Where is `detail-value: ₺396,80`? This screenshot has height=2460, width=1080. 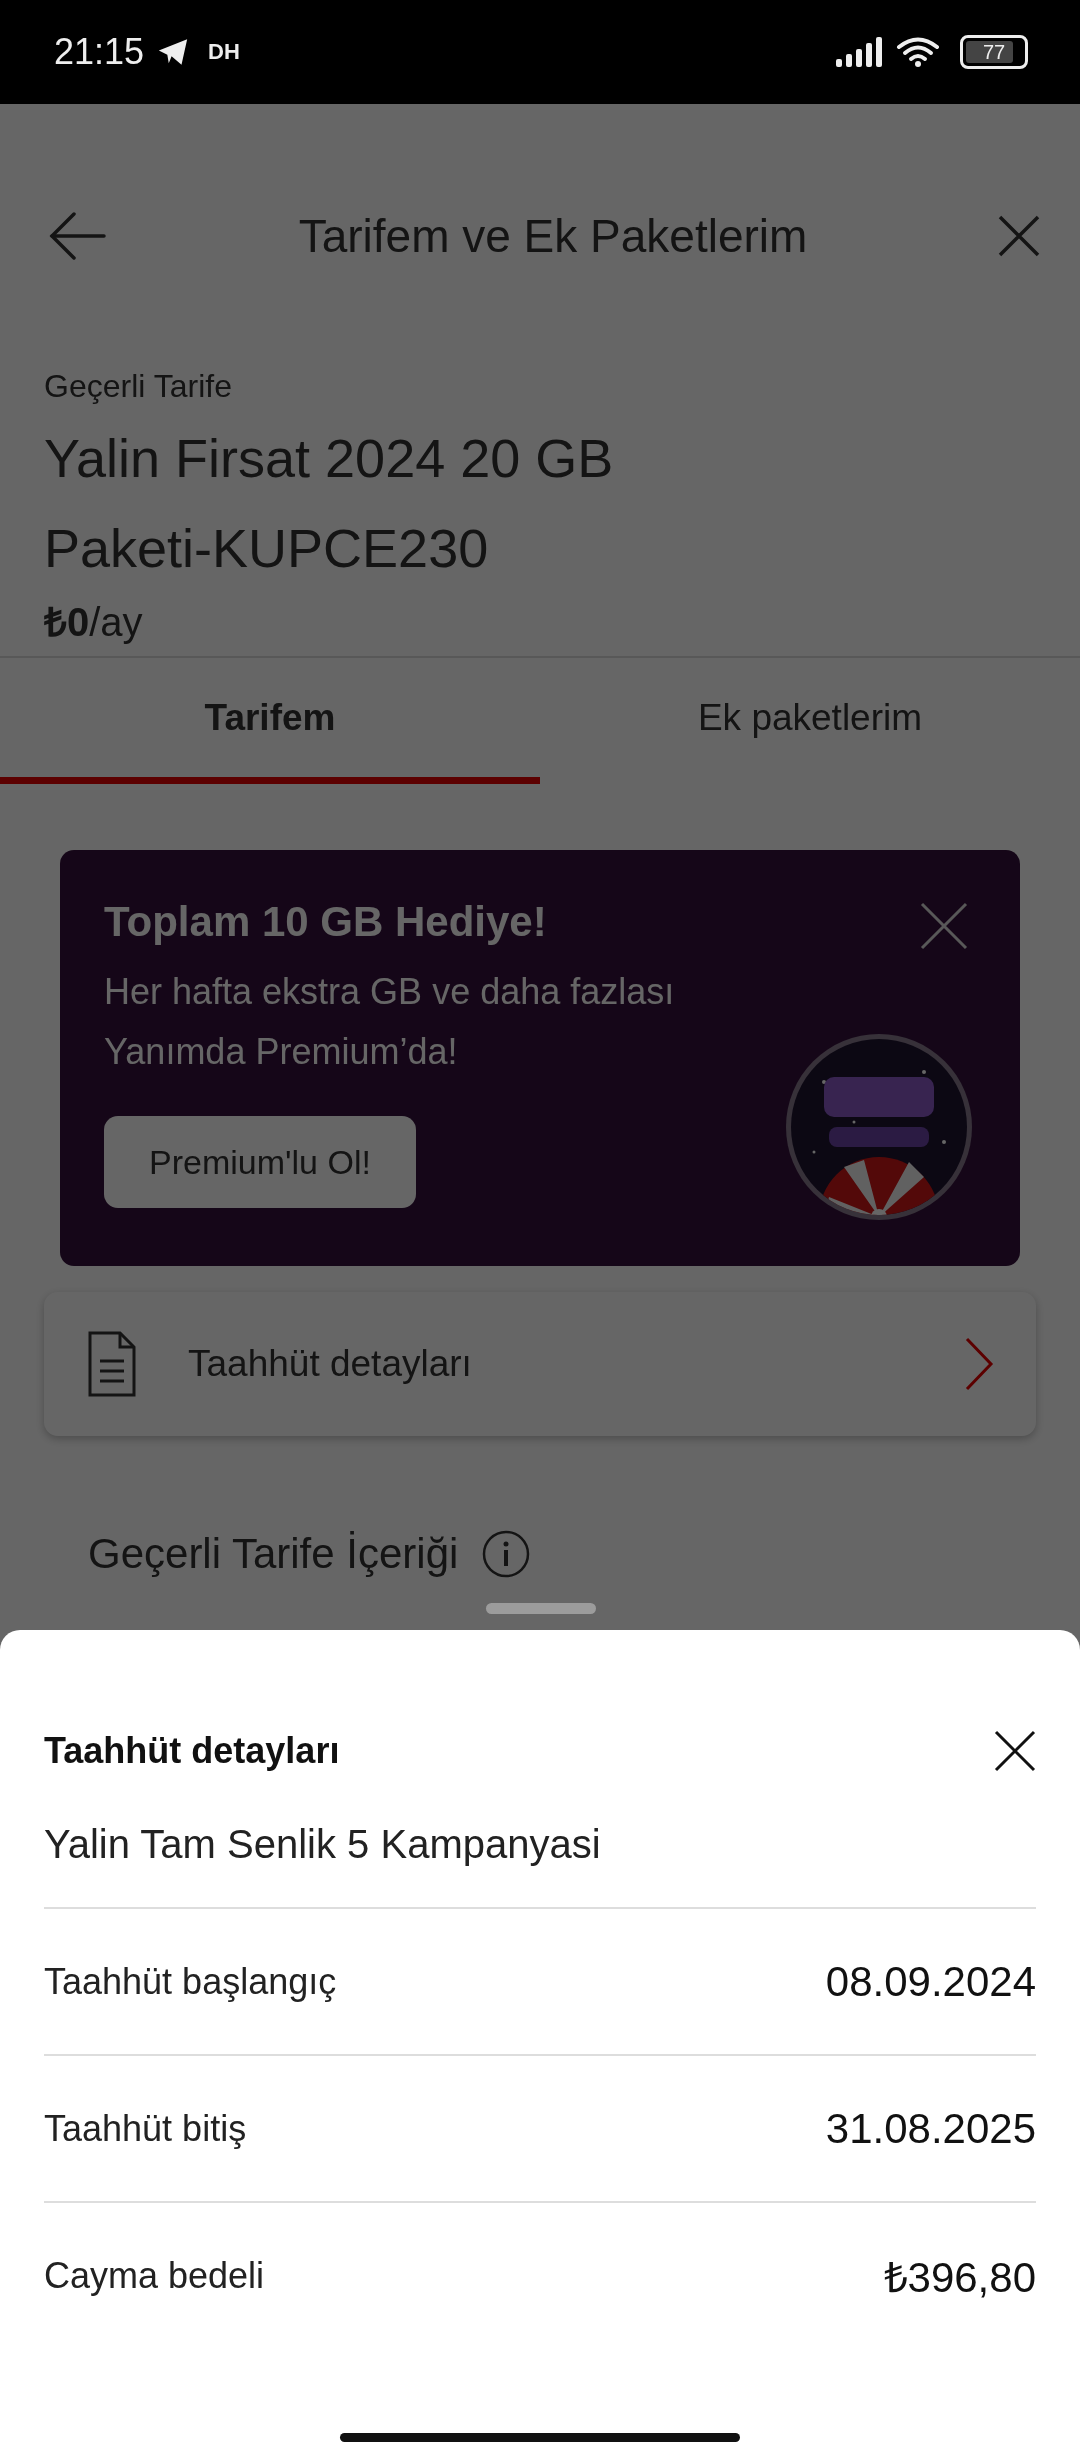 detail-value: ₺396,80 is located at coordinates (959, 2278).